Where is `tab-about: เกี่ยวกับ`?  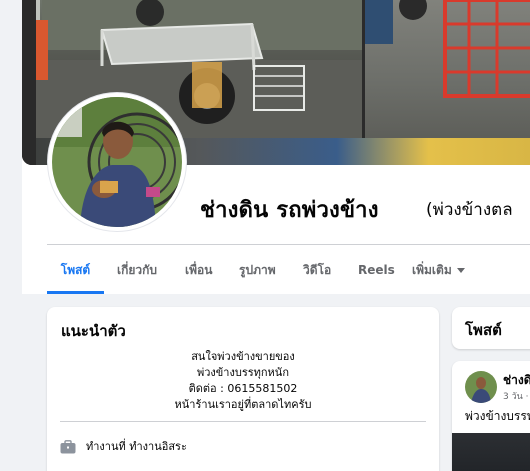
tab-about: เกี่ยวกับ is located at coordinates (137, 270).